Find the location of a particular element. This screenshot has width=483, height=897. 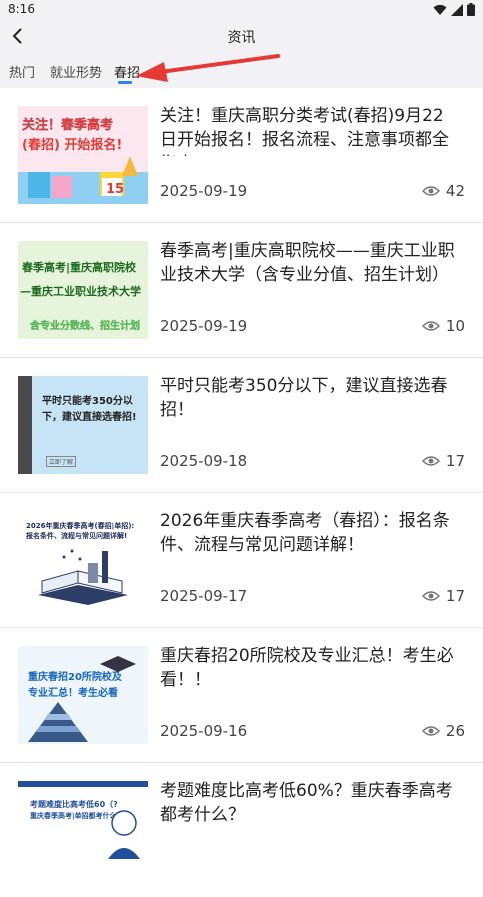

view-count: 10 is located at coordinates (443, 326).